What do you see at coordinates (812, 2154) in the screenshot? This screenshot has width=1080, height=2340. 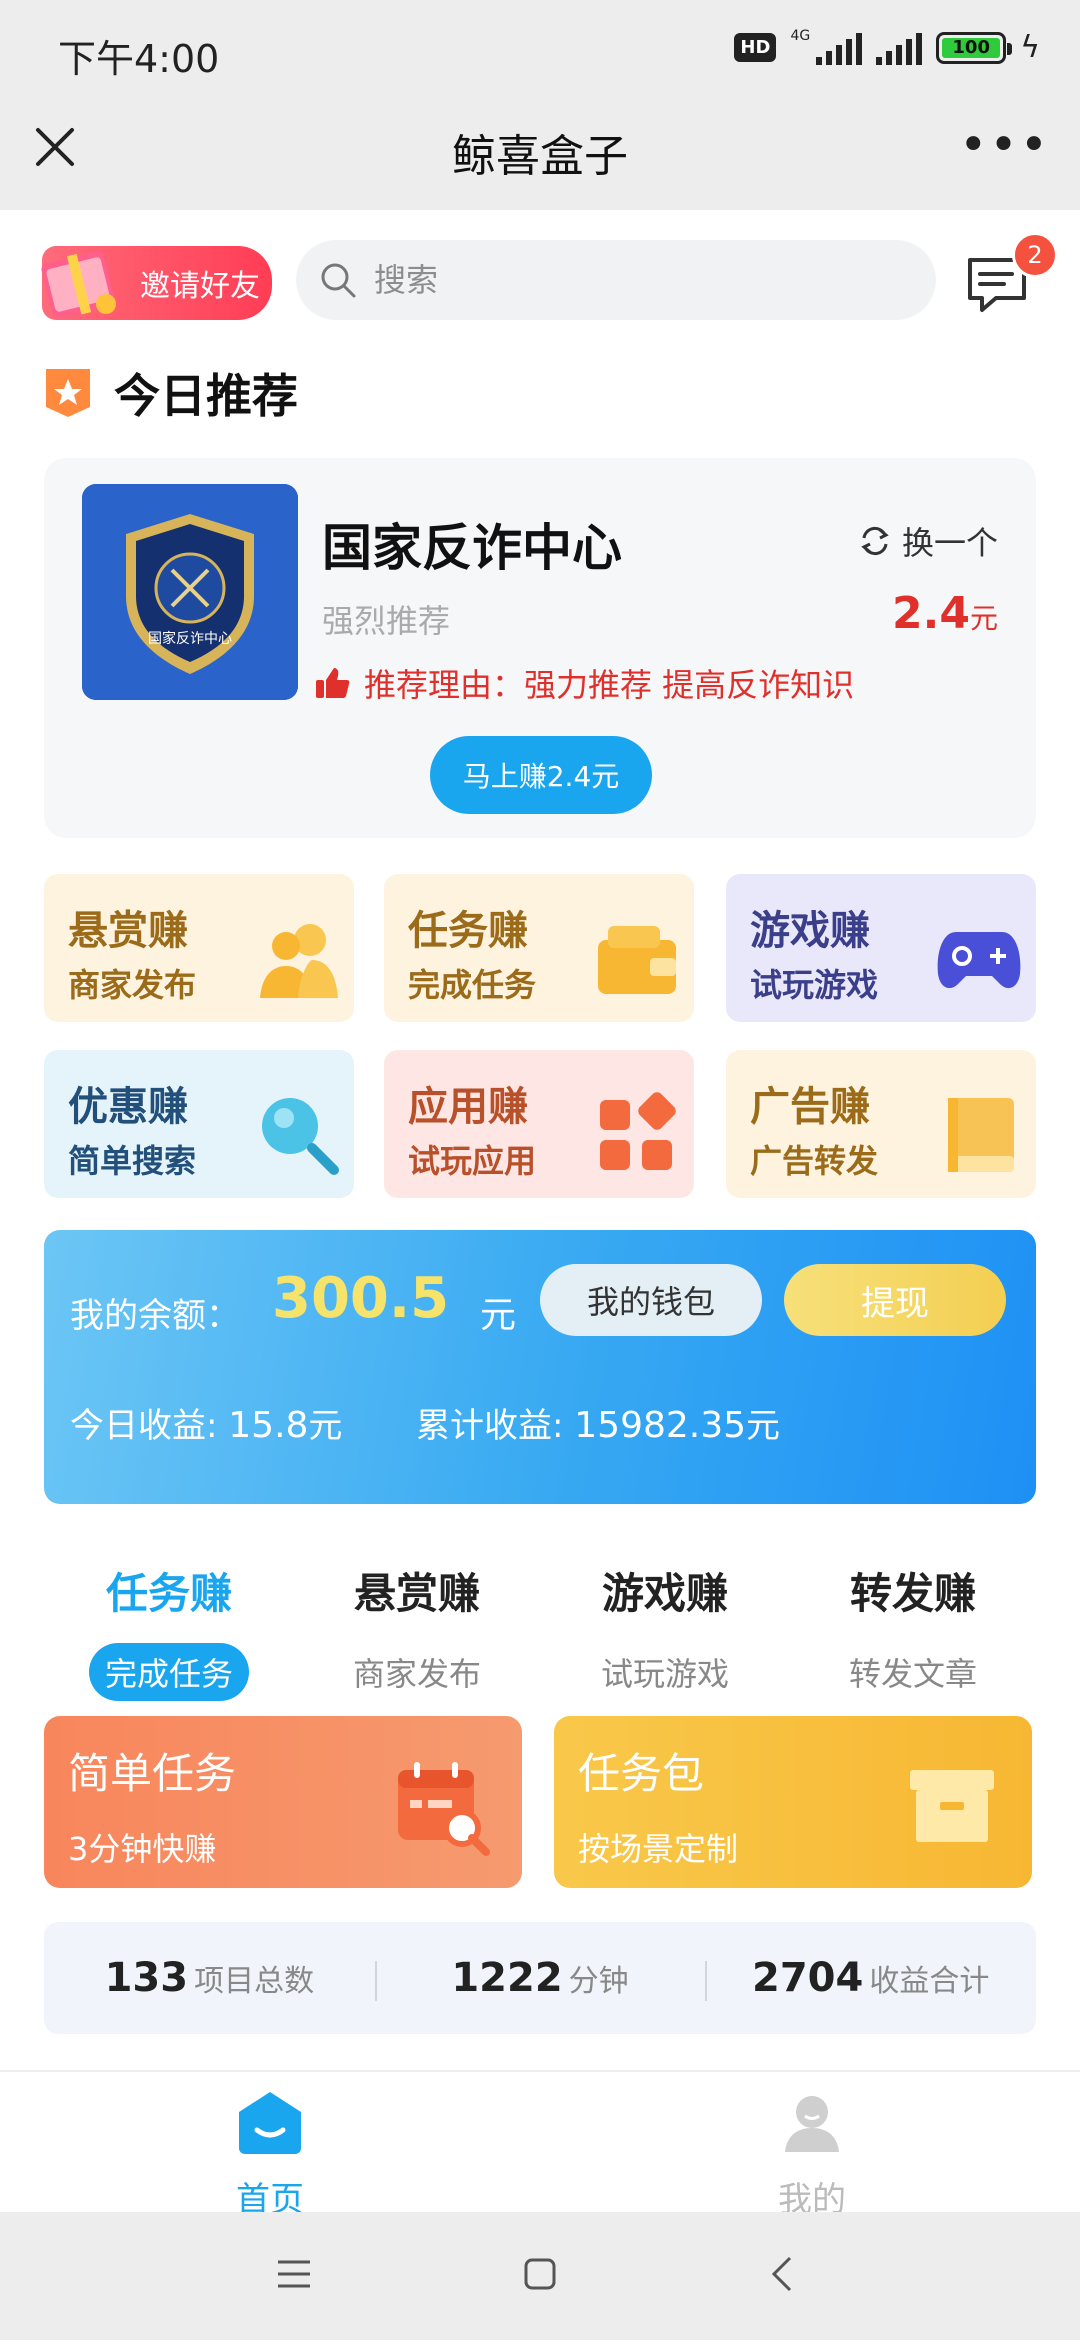 I see `nav-profile: 我的` at bounding box center [812, 2154].